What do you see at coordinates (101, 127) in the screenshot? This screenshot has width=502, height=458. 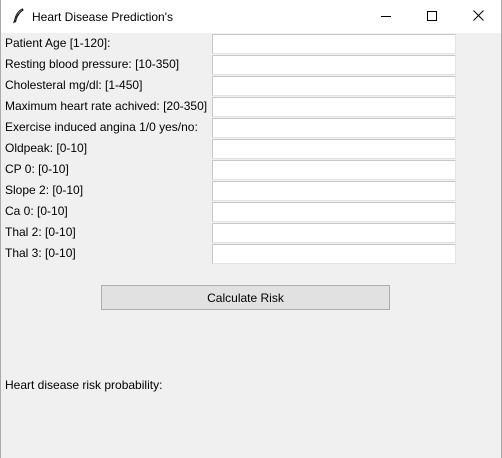 I see `exercise-angina-label: Exercise induced angina 1/0 yes/no:` at bounding box center [101, 127].